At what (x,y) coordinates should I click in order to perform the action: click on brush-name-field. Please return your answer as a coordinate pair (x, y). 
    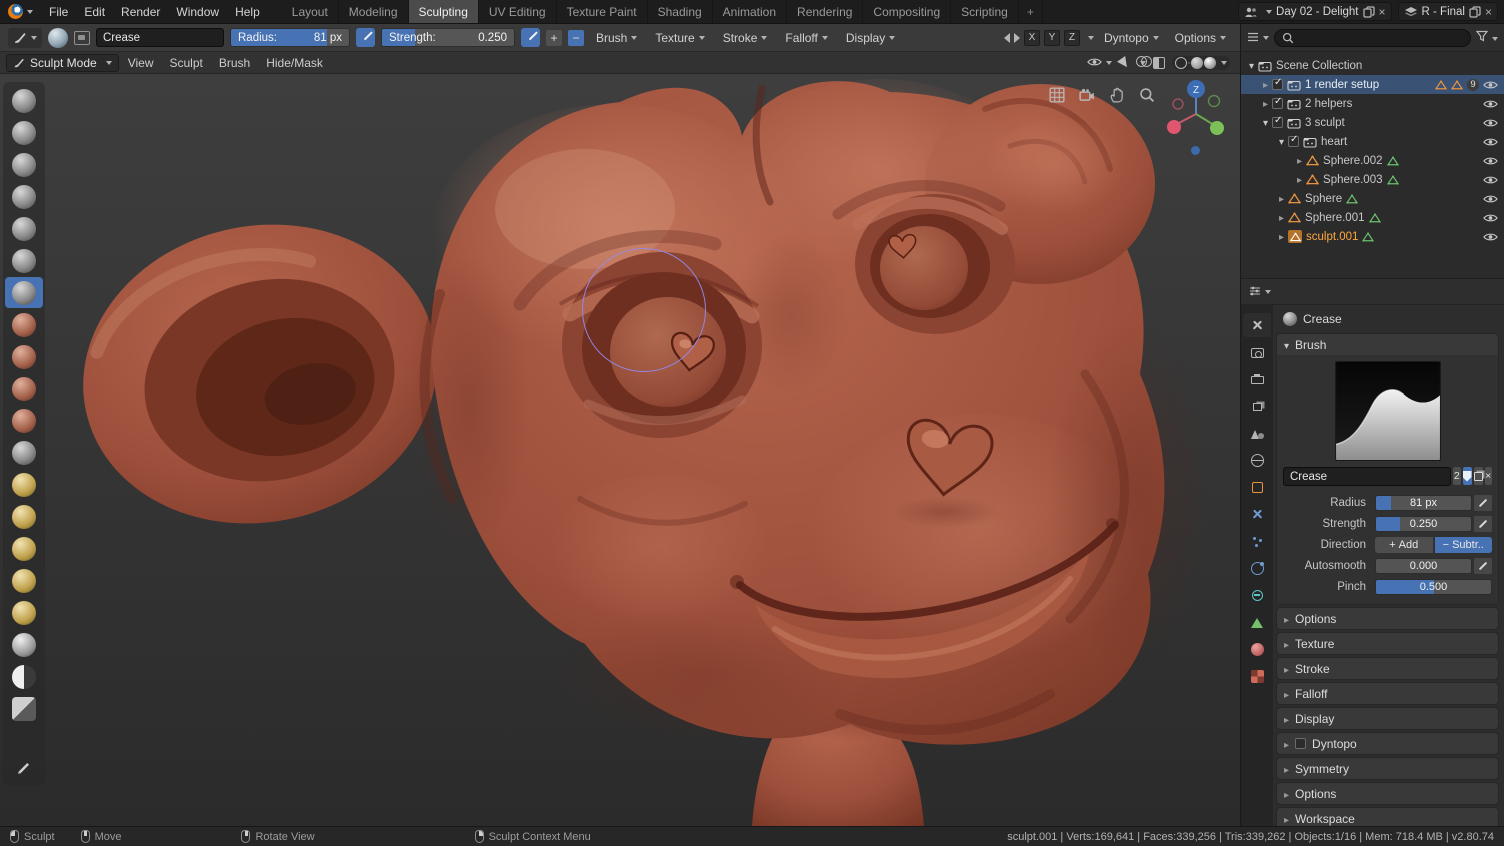
    Looking at the image, I should click on (160, 37).